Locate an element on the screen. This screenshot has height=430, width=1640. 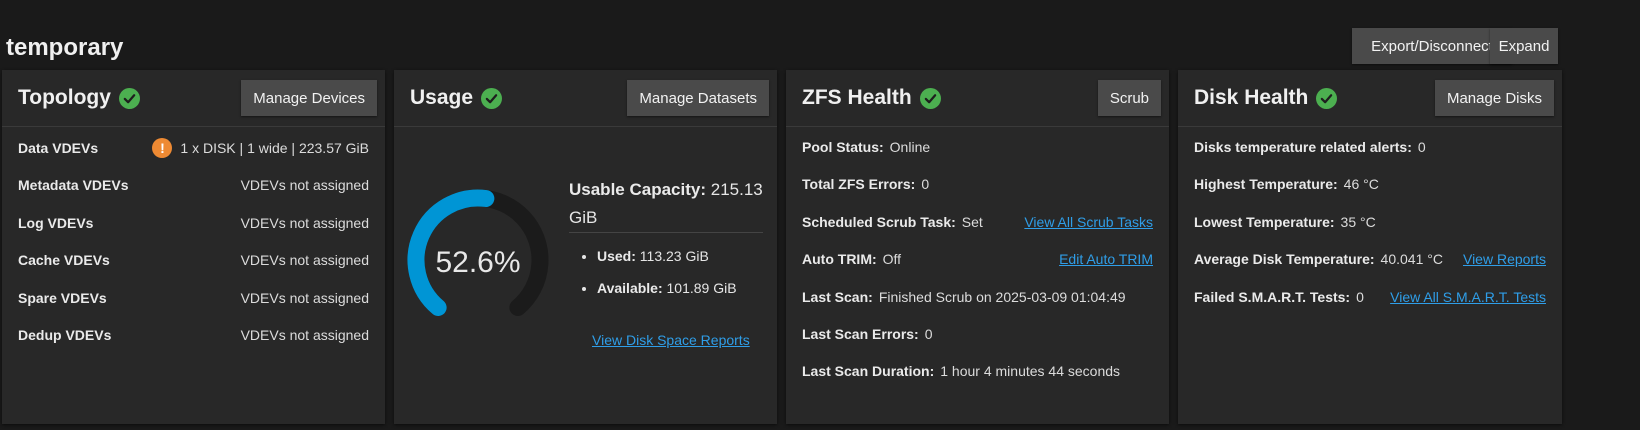
manage-devices-button: Manage Devices is located at coordinates (309, 98).